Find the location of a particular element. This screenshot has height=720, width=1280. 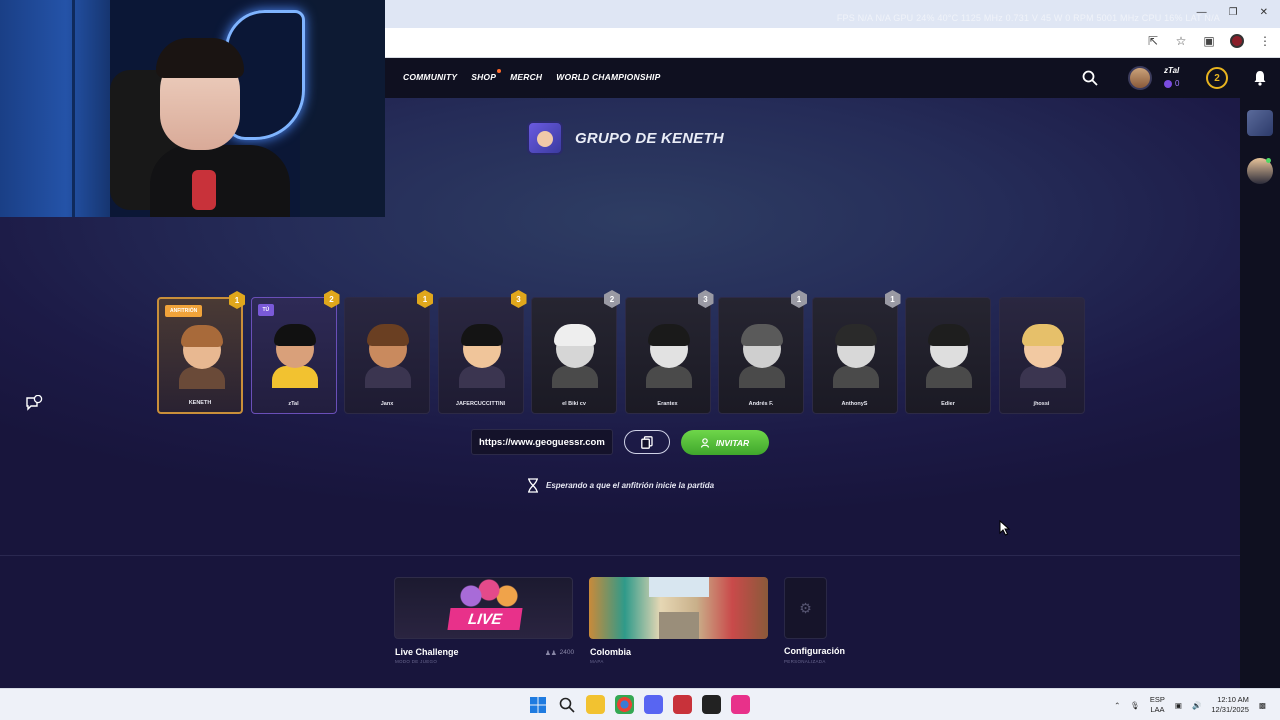

webcam-microphone is located at coordinates (204, 190).